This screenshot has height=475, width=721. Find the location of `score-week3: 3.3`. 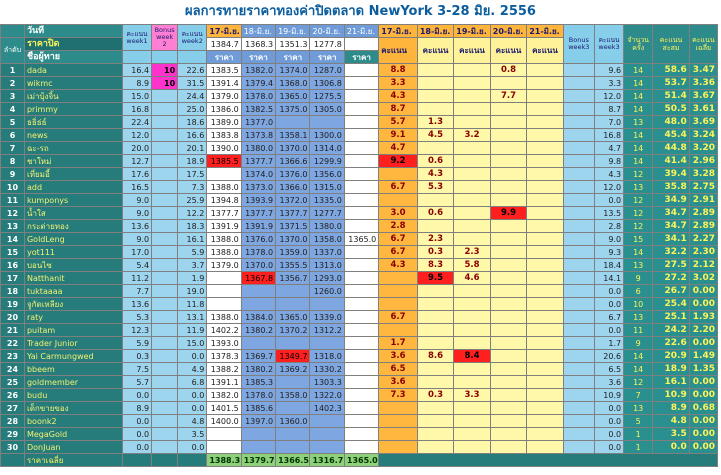

score-week3: 3.3 is located at coordinates (609, 83).